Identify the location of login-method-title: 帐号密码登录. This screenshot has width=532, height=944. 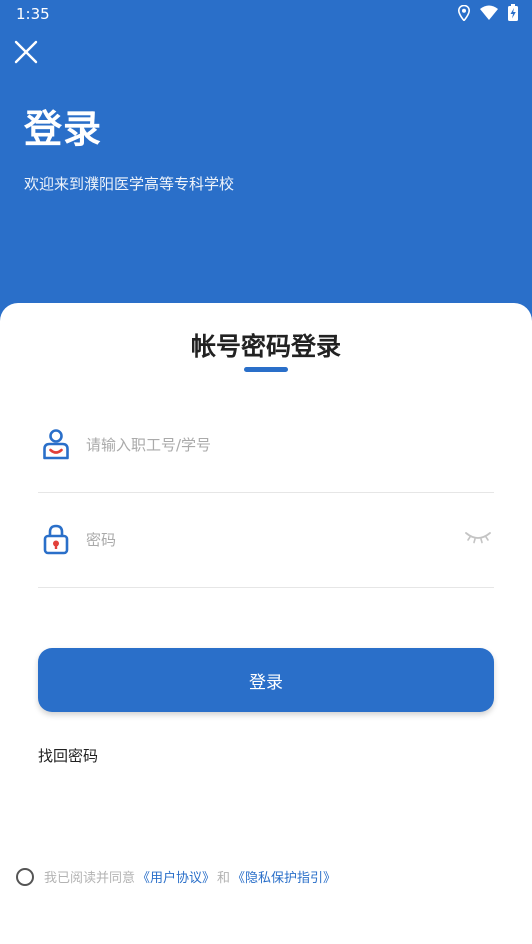
(265, 346).